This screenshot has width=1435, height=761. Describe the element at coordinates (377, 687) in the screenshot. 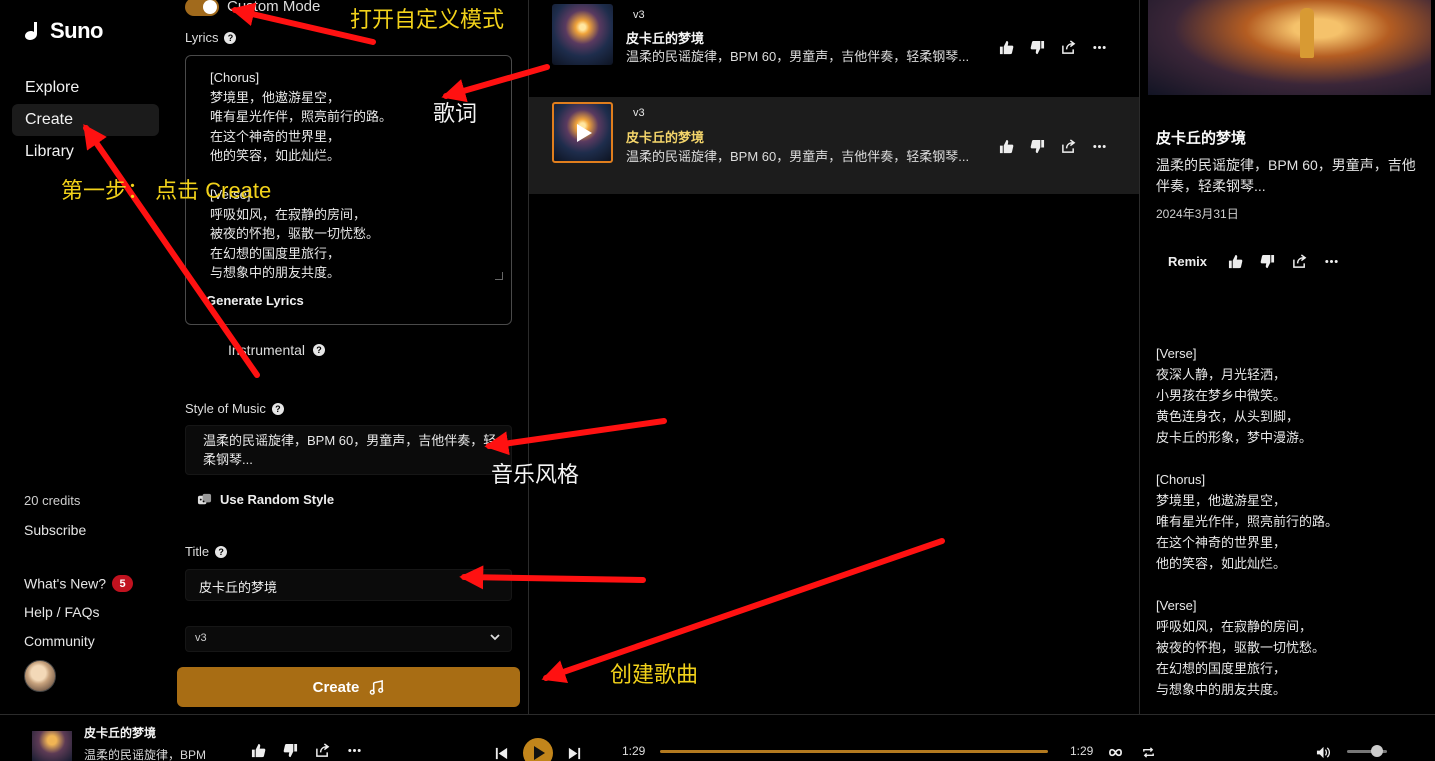

I see `music-note-icon` at that location.